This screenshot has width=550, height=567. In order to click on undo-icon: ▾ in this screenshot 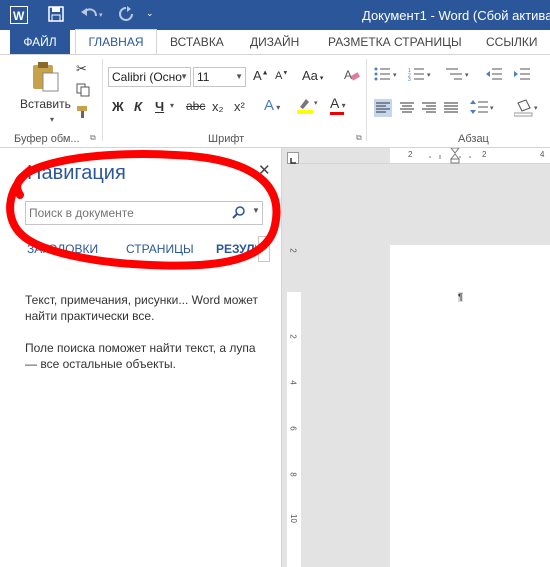, I will do `click(93, 16)`.